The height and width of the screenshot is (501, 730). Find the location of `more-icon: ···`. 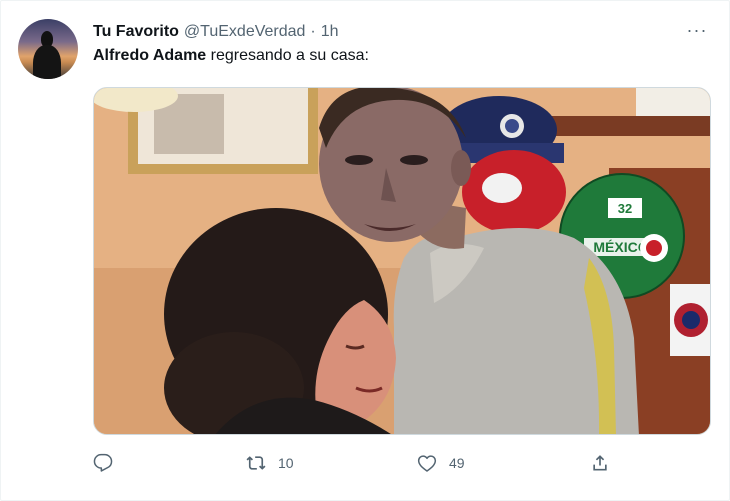

more-icon: ··· is located at coordinates (697, 31).